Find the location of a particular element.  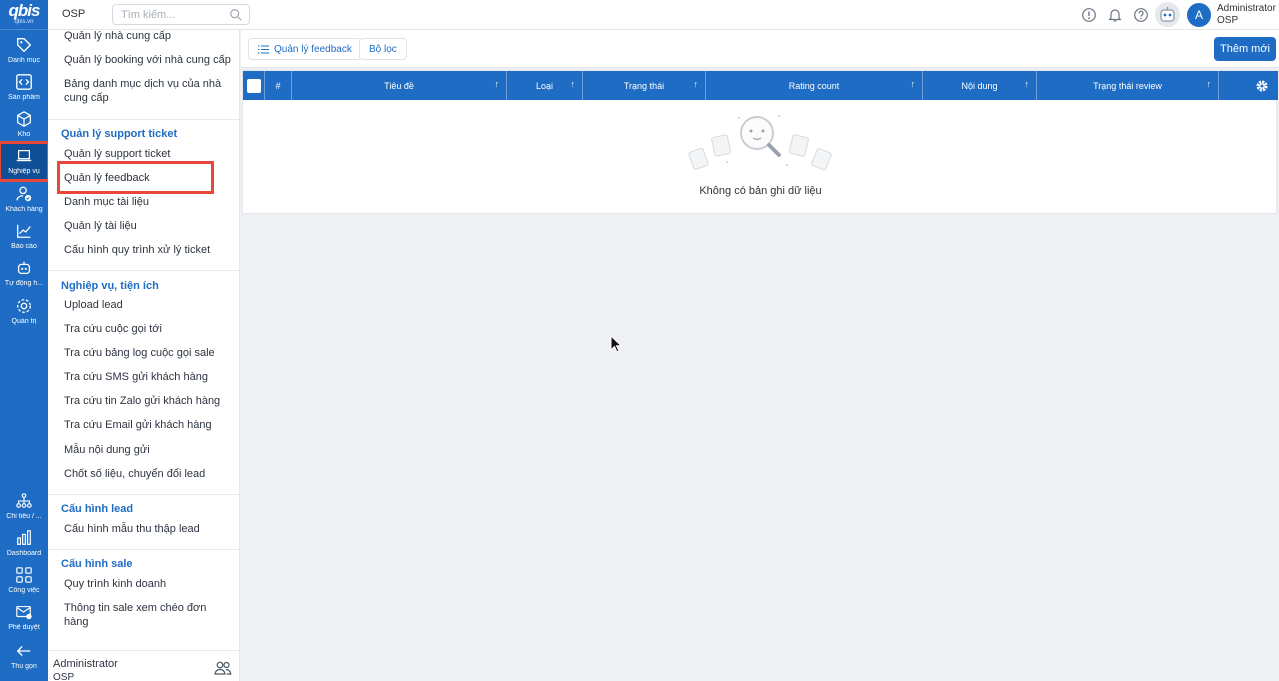

rail-item-cong-viec: Công việc is located at coordinates (24, 580).